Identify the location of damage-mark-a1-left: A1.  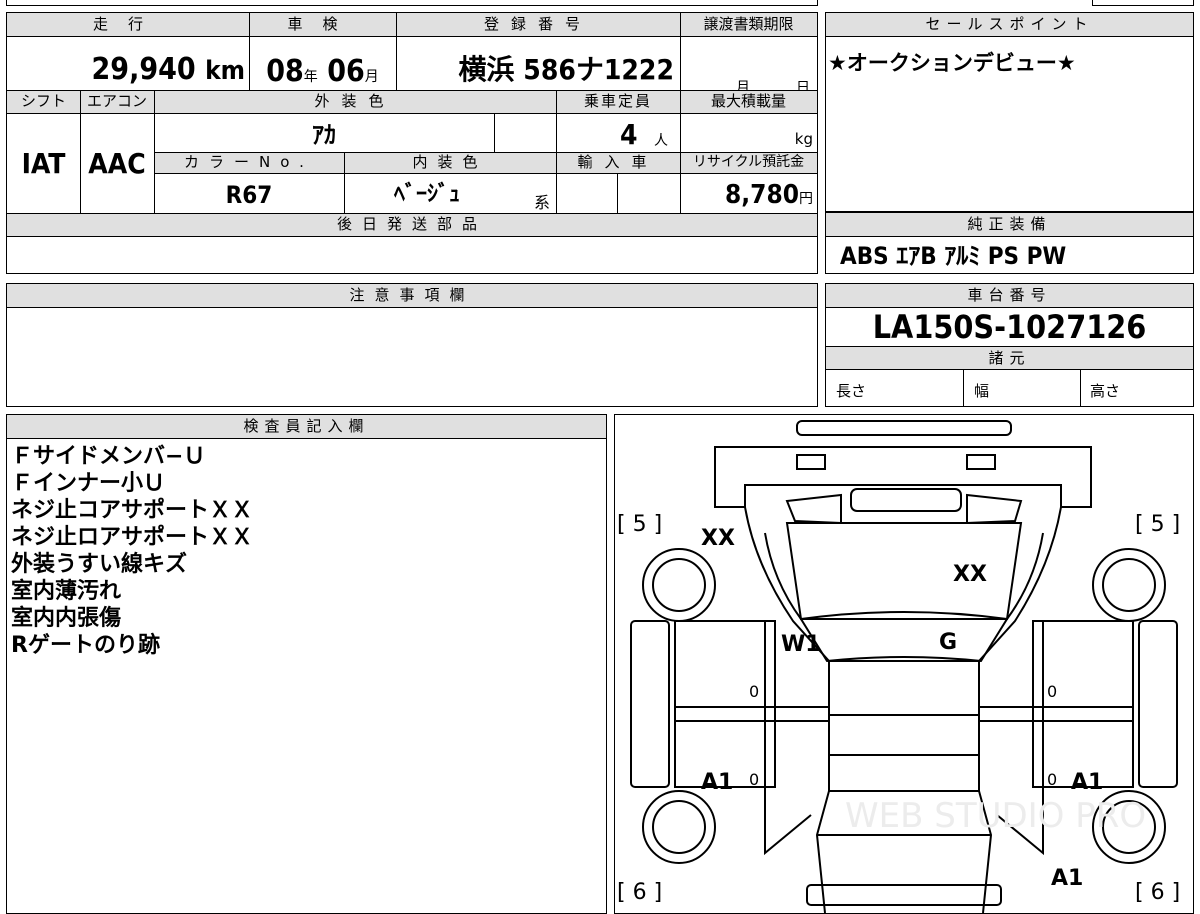
(717, 782).